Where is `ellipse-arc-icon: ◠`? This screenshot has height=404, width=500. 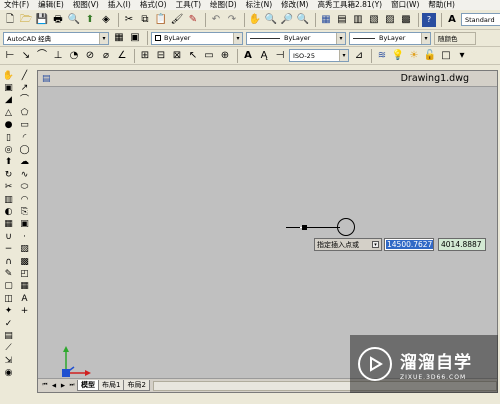
ellipse-arc-icon: ◠ is located at coordinates (25, 200).